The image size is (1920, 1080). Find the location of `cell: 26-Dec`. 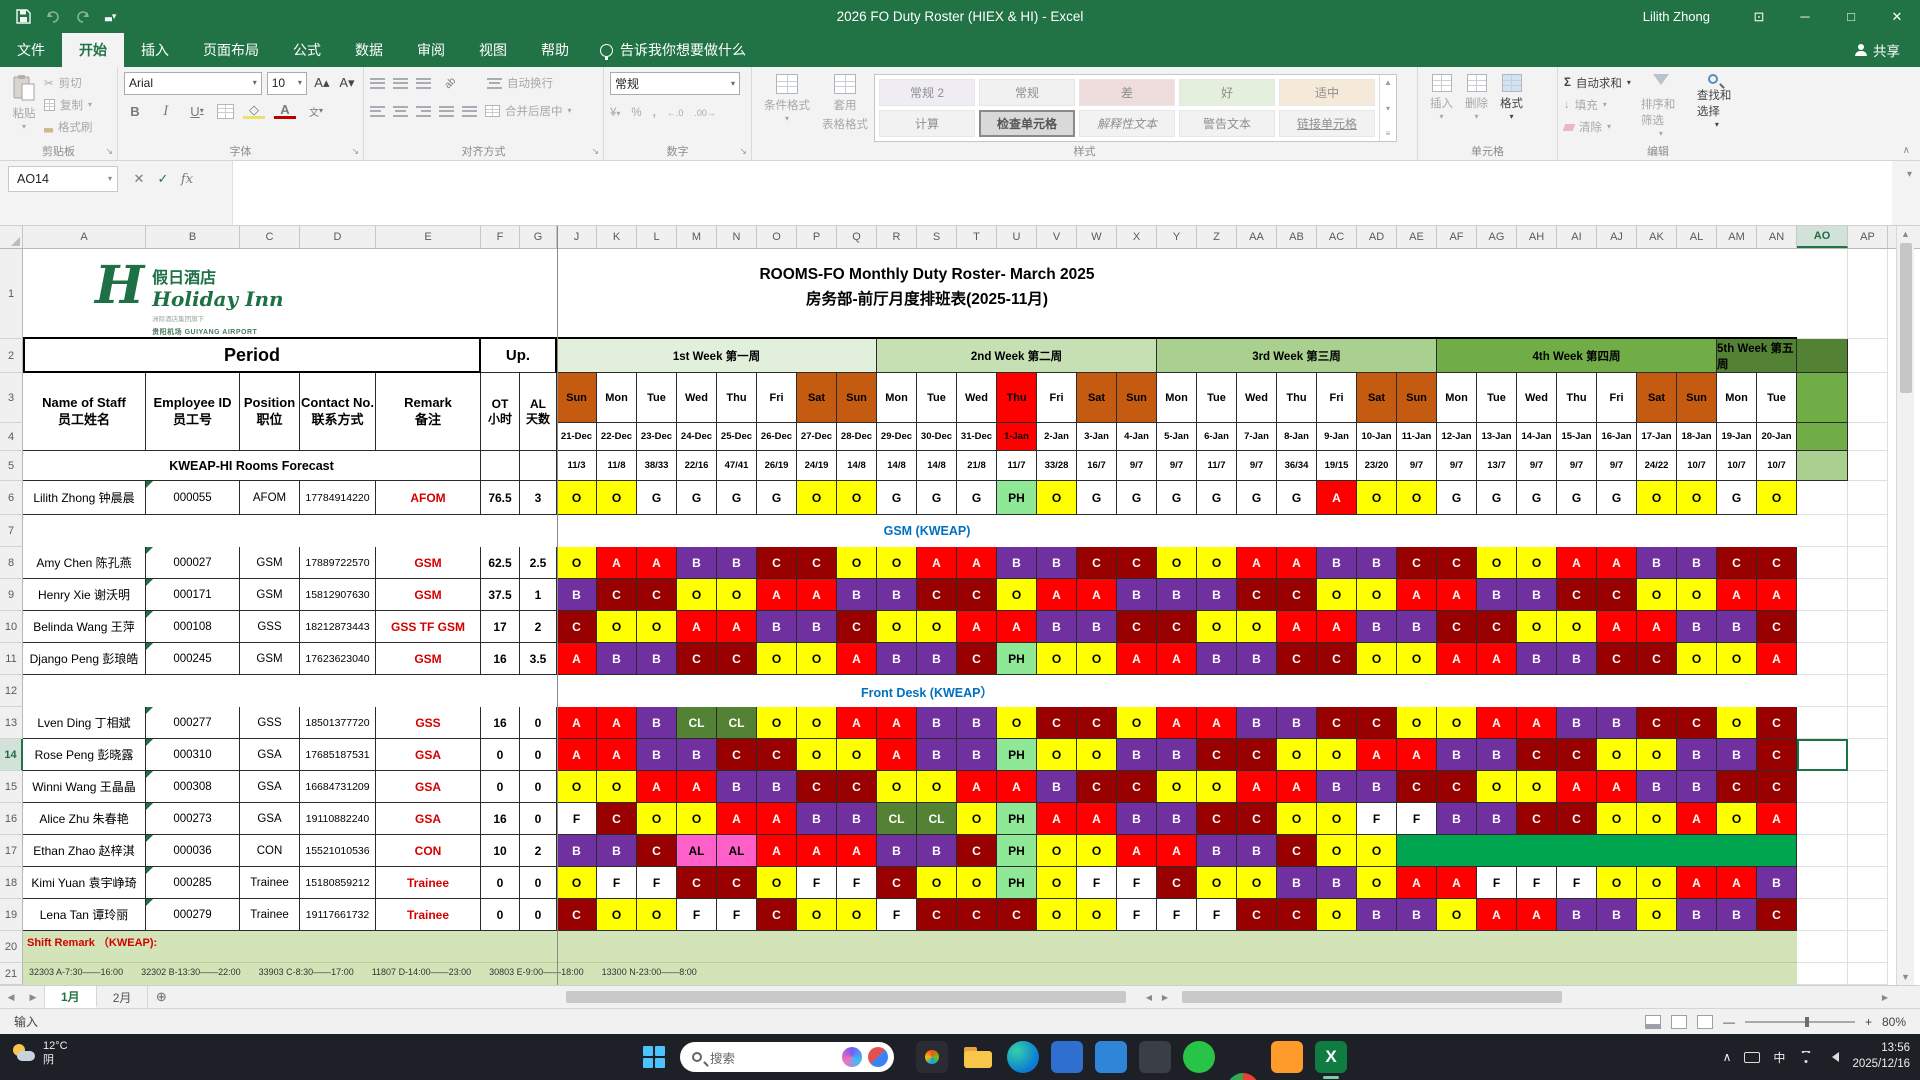

cell: 26-Dec is located at coordinates (777, 437).